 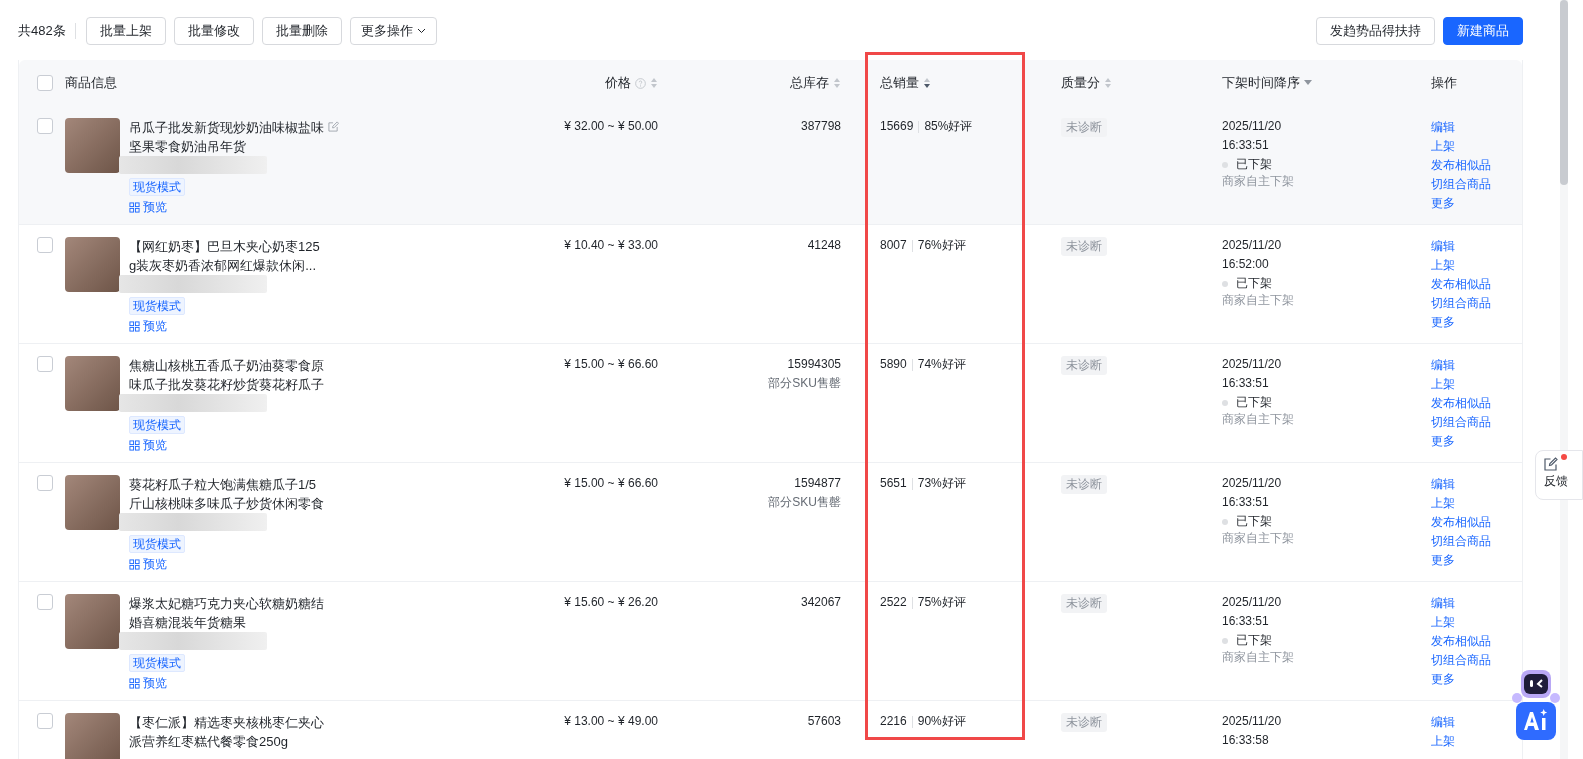 I want to click on stock-count: 387798, so click(x=820, y=126).